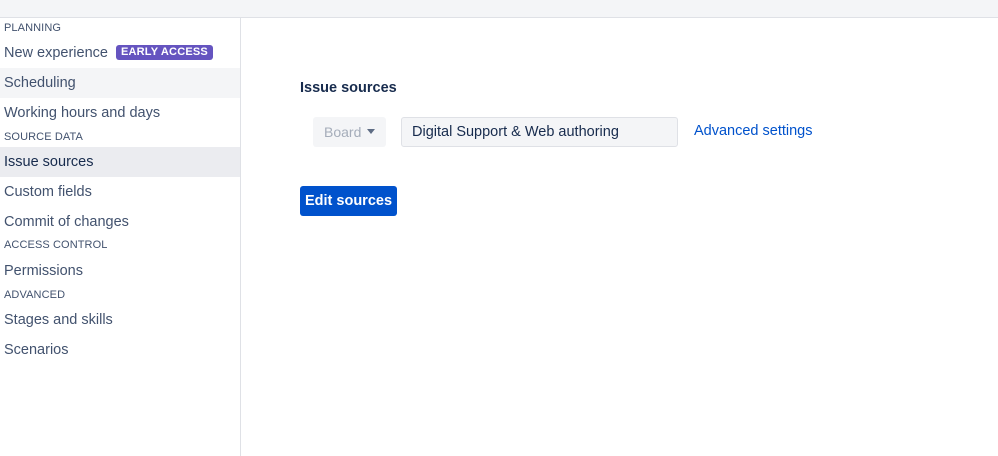 The width and height of the screenshot is (998, 456). What do you see at coordinates (66, 222) in the screenshot?
I see `sidebar-item-label: Commit of changes` at bounding box center [66, 222].